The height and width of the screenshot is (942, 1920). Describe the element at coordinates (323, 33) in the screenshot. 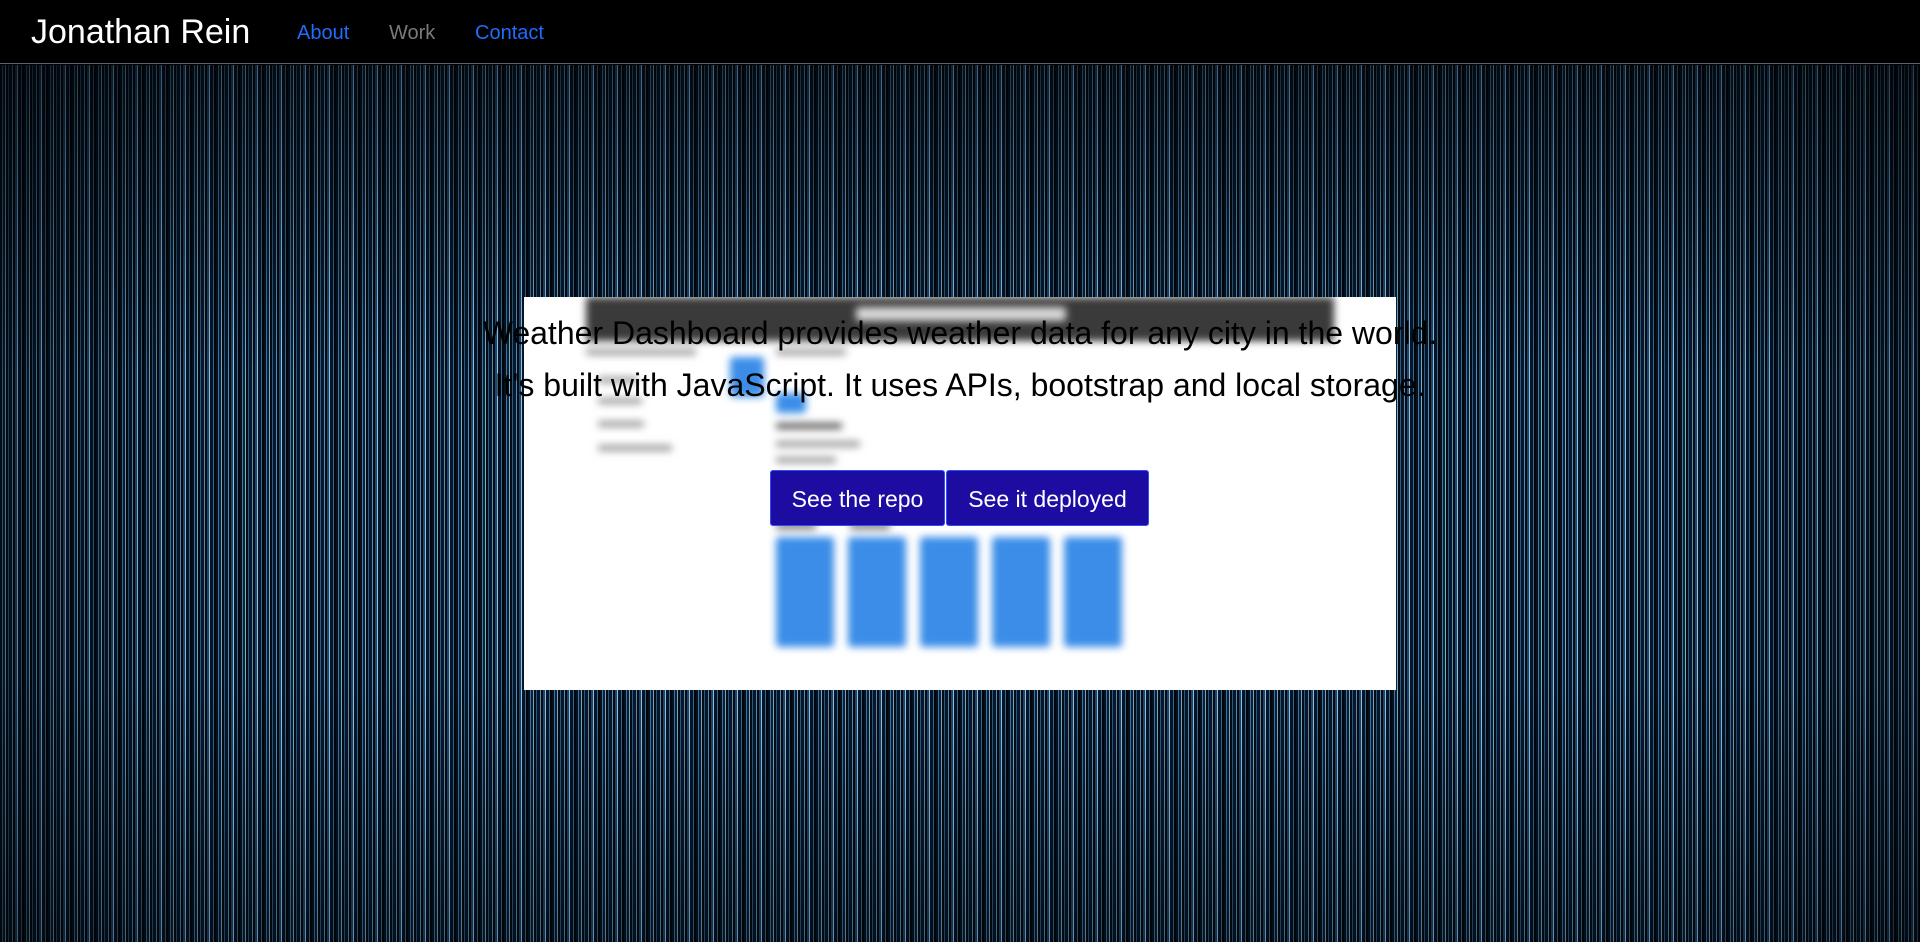

I see `nav-link-about: About` at that location.